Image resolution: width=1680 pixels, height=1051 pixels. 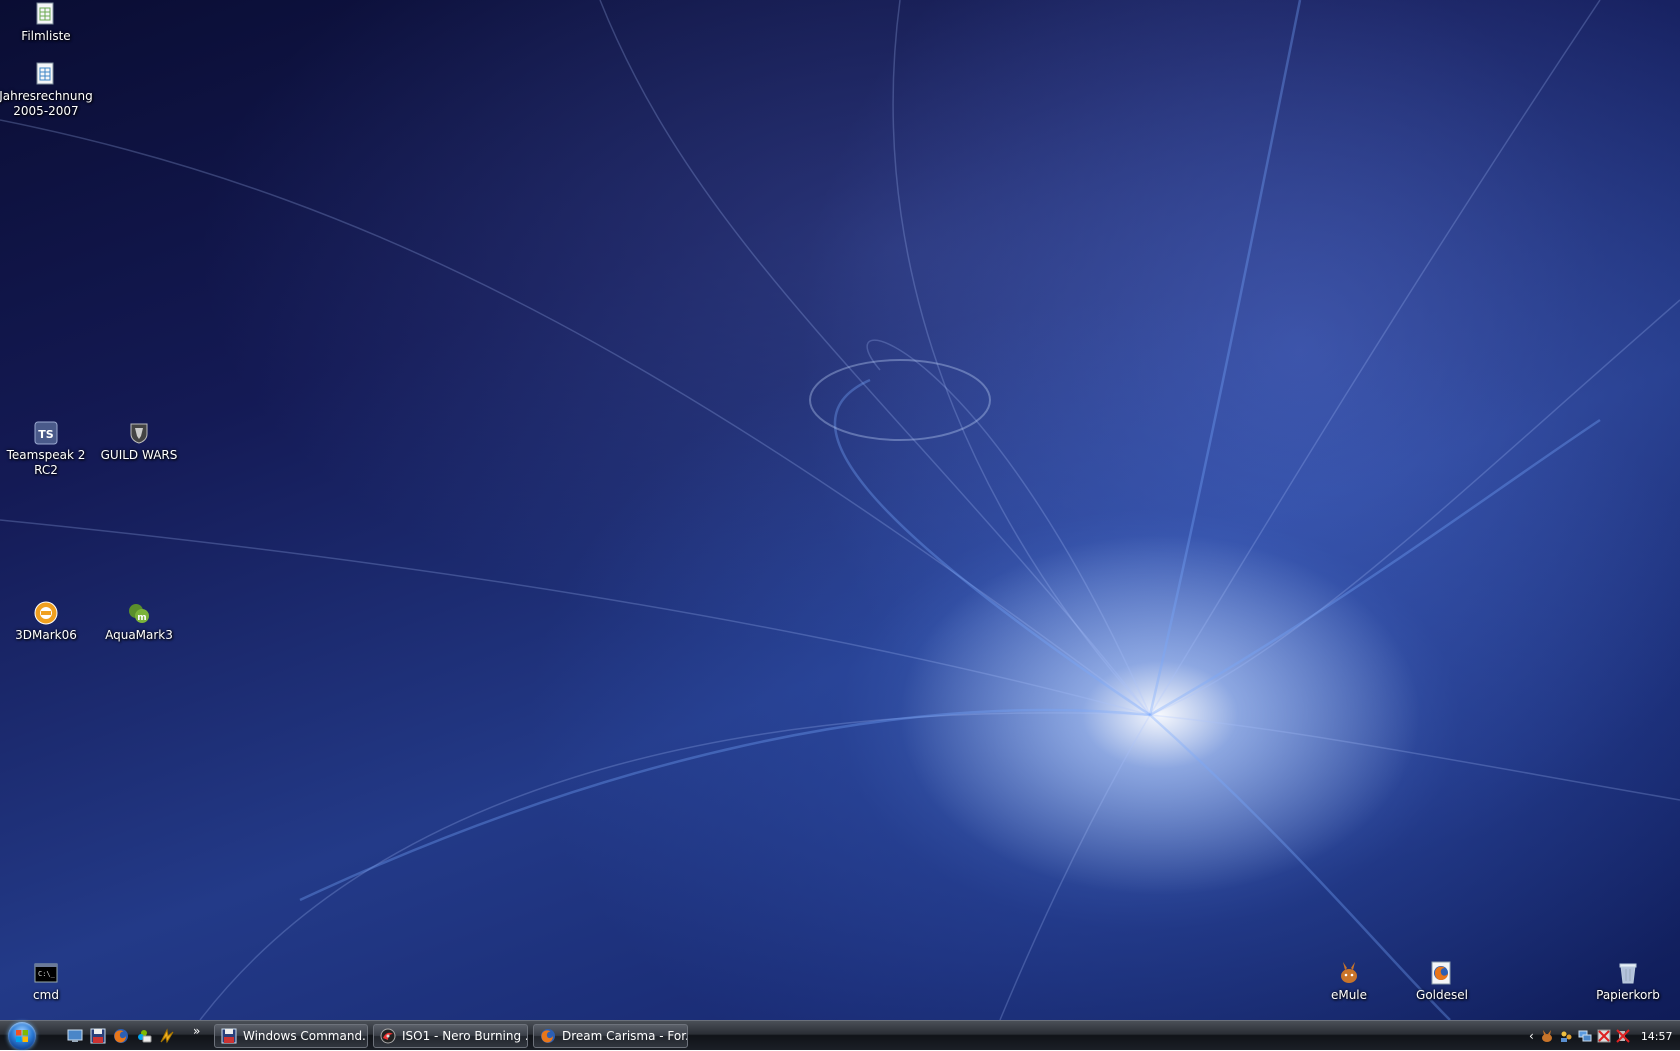 What do you see at coordinates (1623, 1036) in the screenshot?
I see `volume-muted-tray-icon` at bounding box center [1623, 1036].